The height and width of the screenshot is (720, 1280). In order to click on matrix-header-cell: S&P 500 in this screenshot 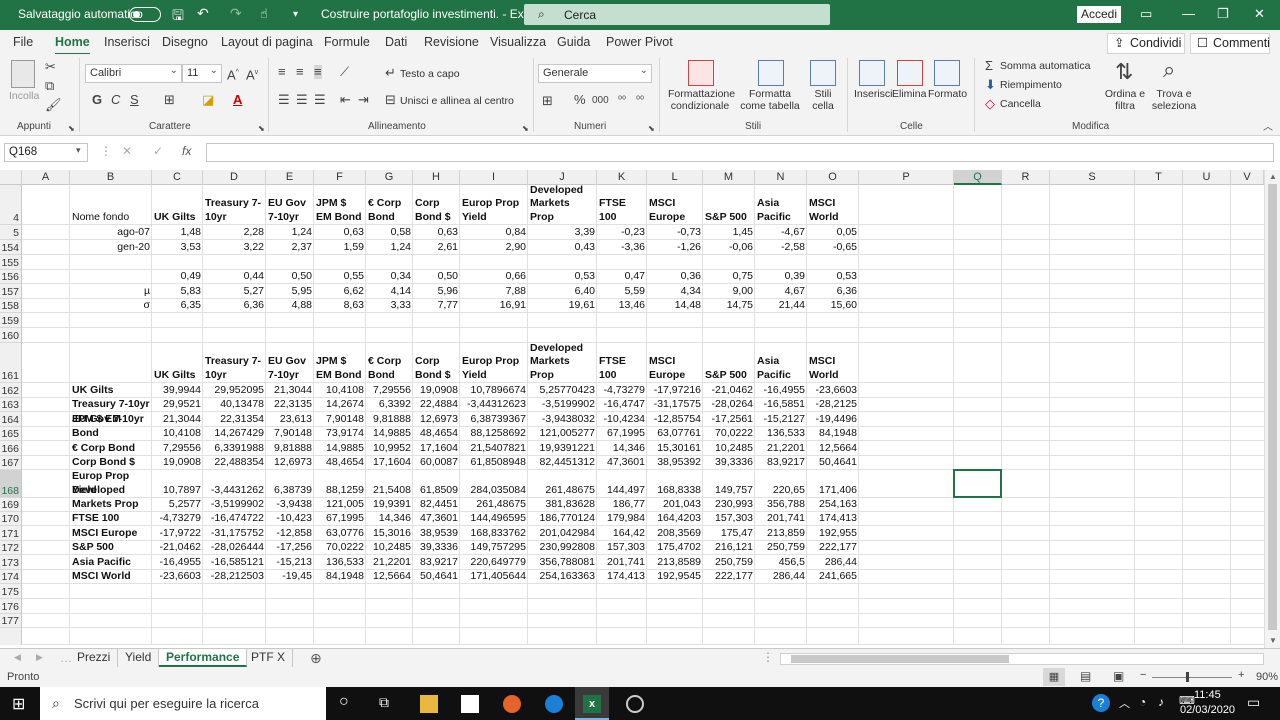, I will do `click(729, 362)`.